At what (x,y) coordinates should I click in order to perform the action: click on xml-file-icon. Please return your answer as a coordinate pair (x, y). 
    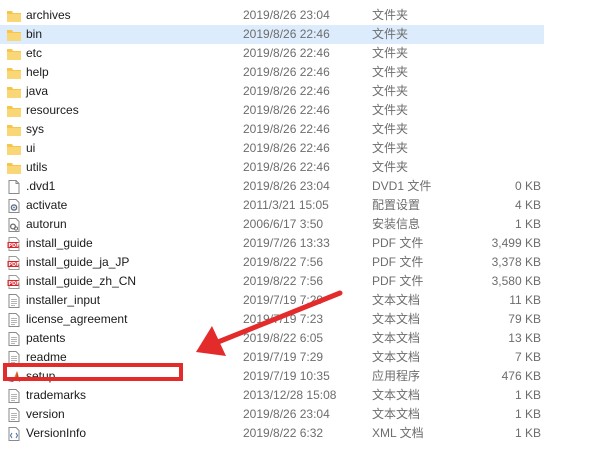
    Looking at the image, I should click on (14, 434).